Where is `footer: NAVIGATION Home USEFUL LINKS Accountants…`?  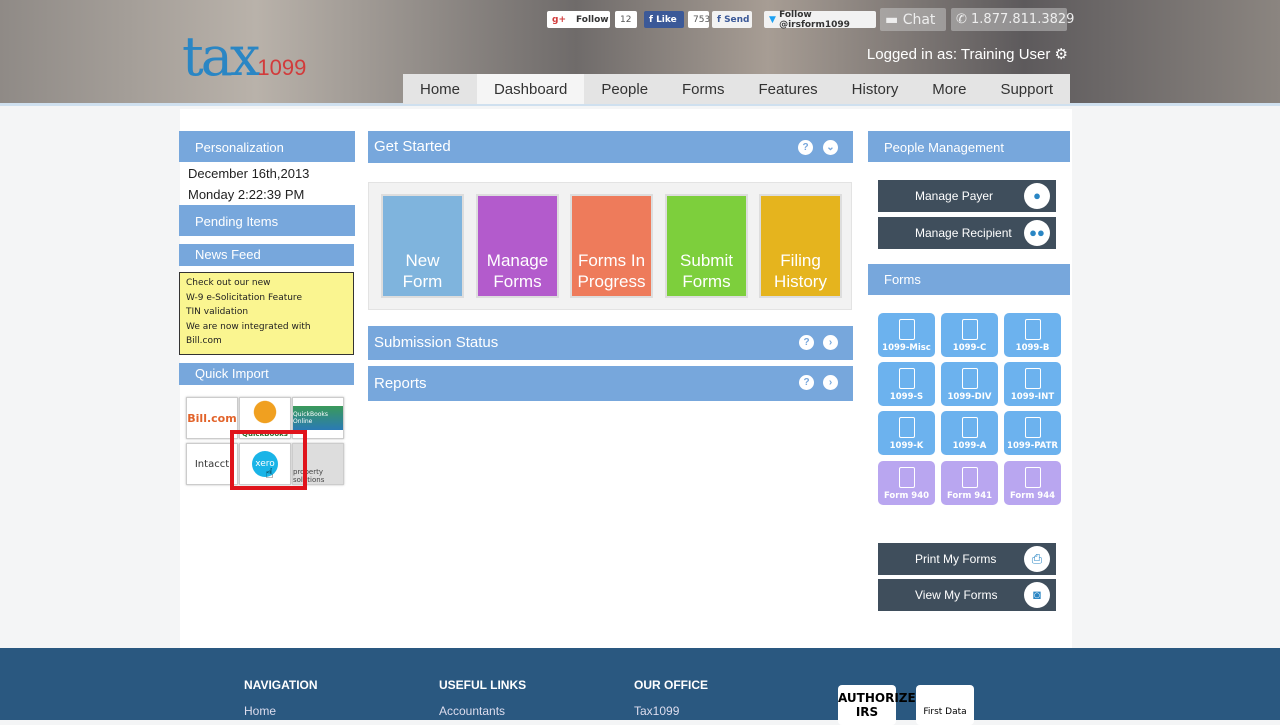 footer: NAVIGATION Home USEFUL LINKS Accountants… is located at coordinates (640, 686).